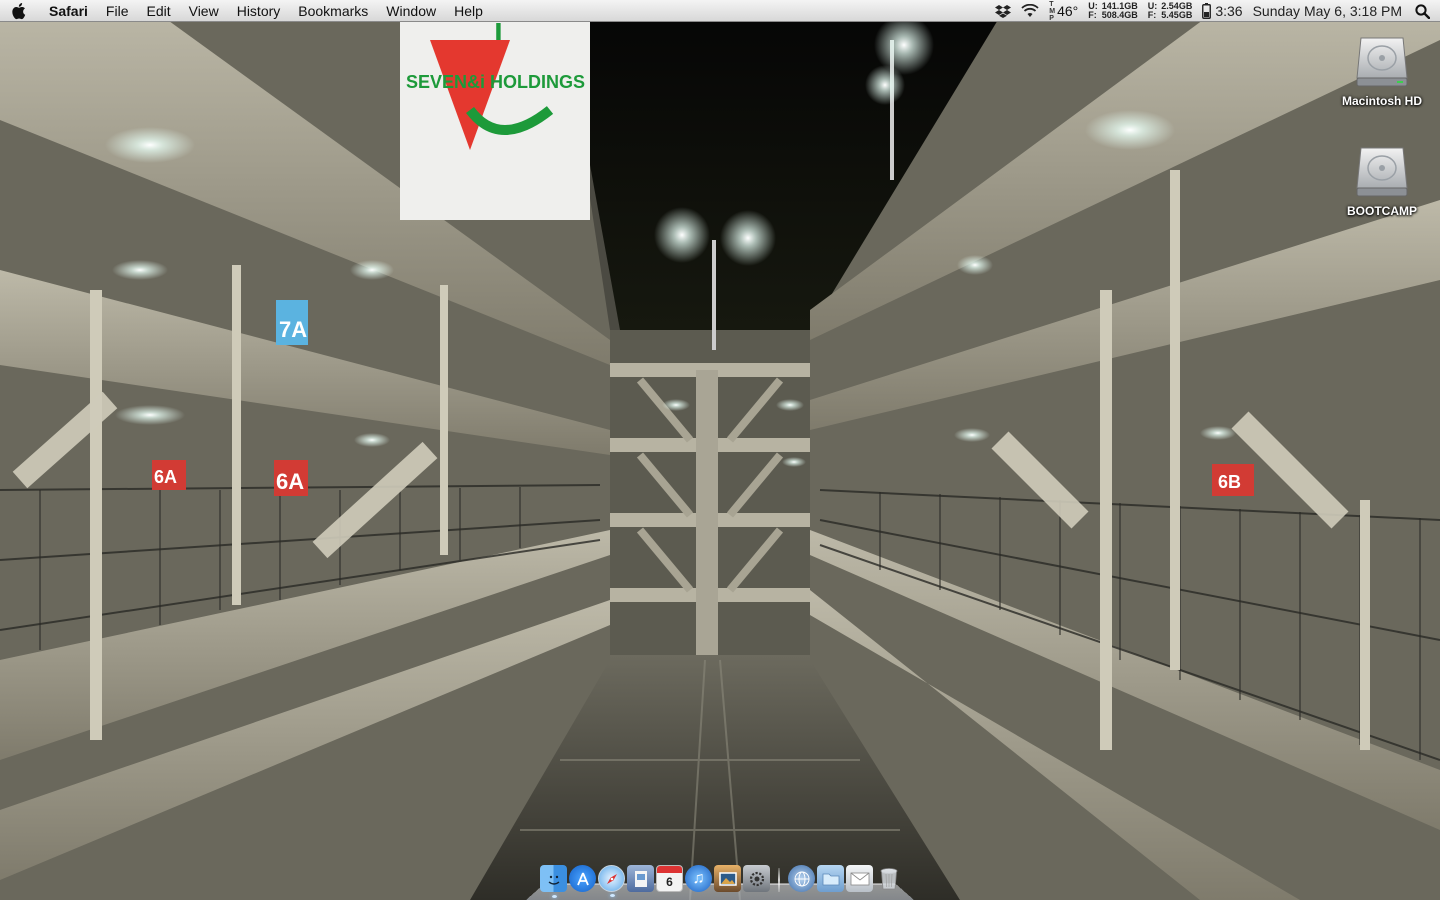 This screenshot has width=1440, height=900. I want to click on menu-clock: Sunday May 6, 3:18 PM, so click(1327, 11).